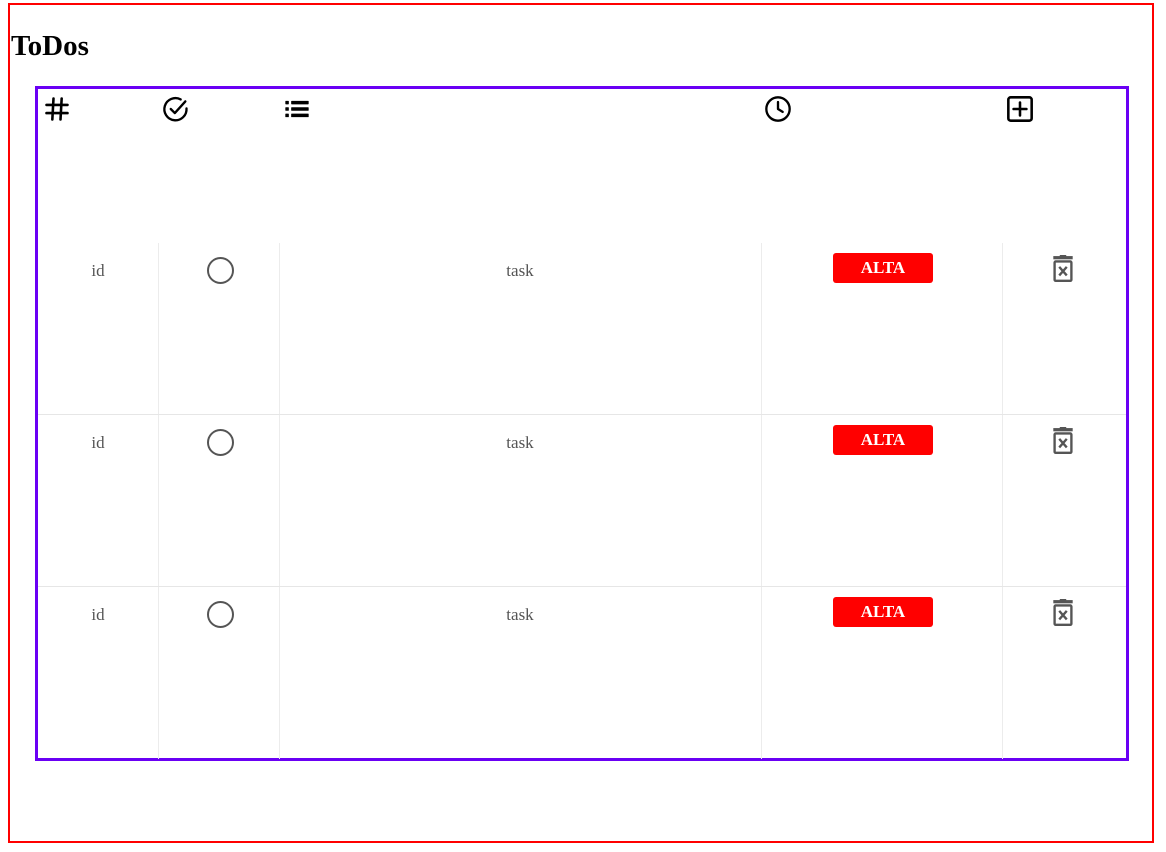 This screenshot has height=852, width=1166. What do you see at coordinates (50, 46) in the screenshot?
I see `page-title: ToDos` at bounding box center [50, 46].